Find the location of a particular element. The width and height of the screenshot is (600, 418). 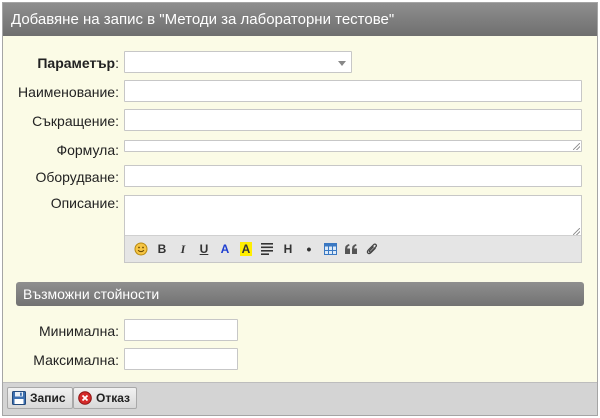

parameter-label: Параметър: is located at coordinates (78, 63).